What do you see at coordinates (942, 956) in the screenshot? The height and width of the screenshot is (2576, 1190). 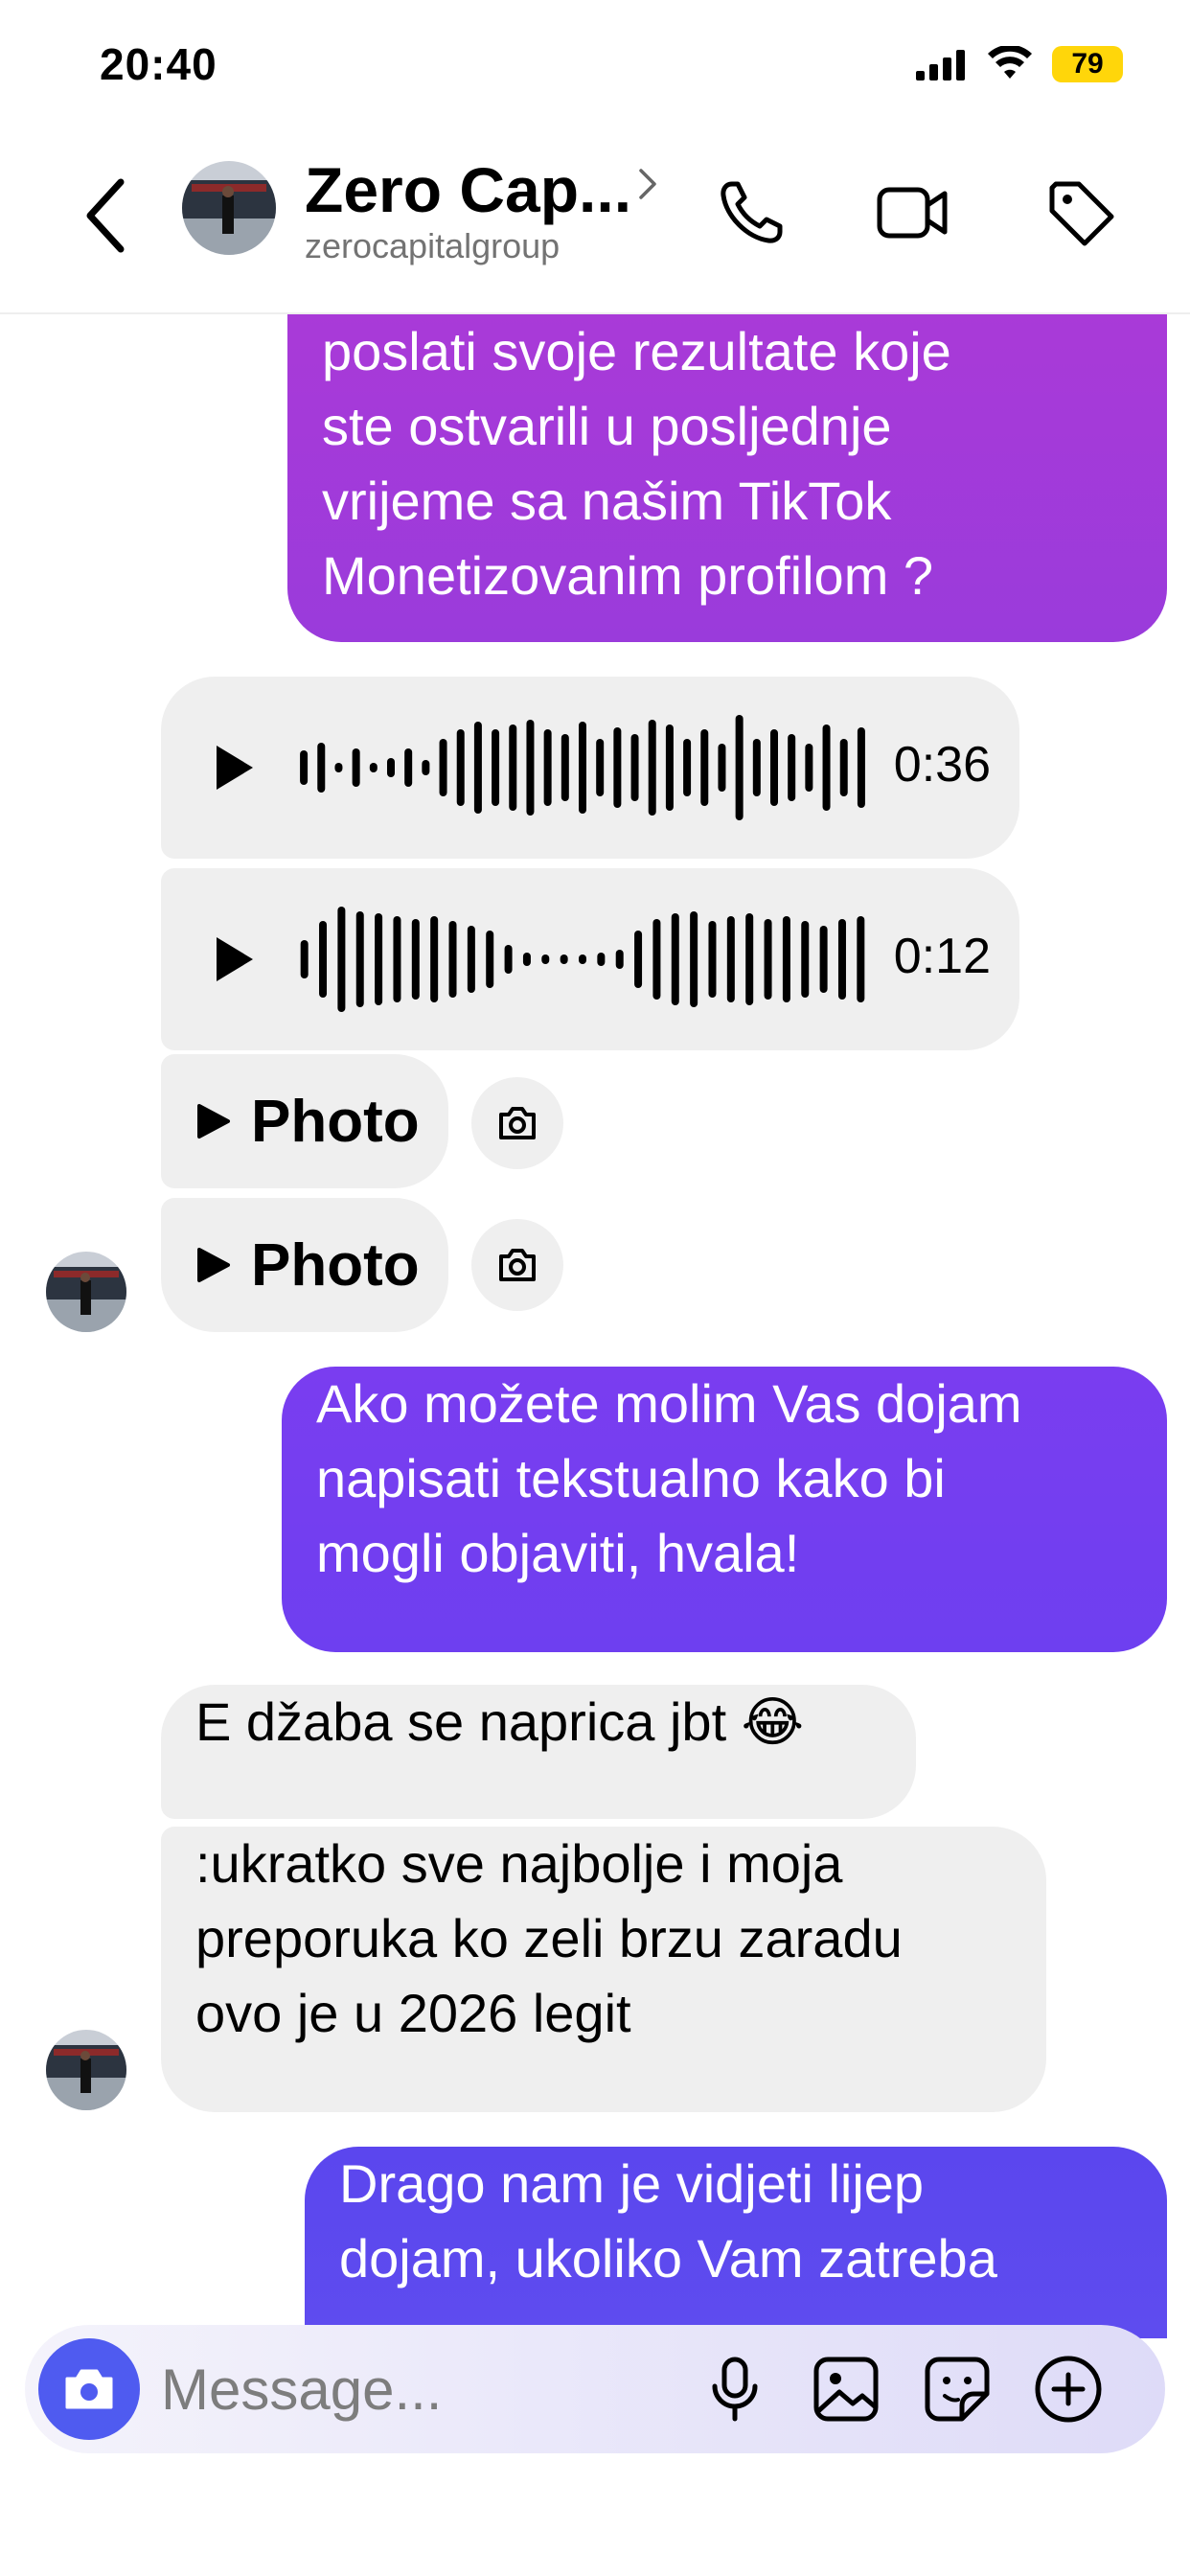 I see `voice-duration: 0:12` at bounding box center [942, 956].